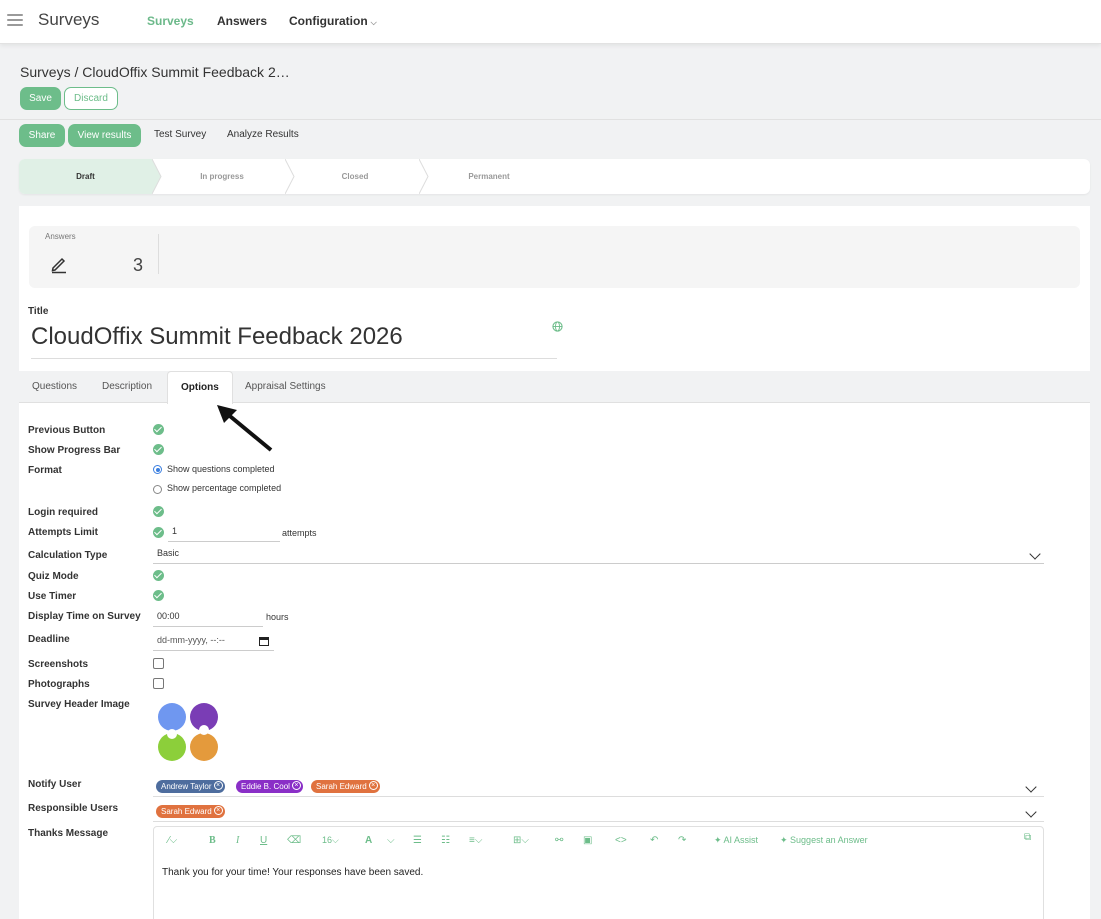  I want to click on undo-icon: ↶, so click(654, 840).